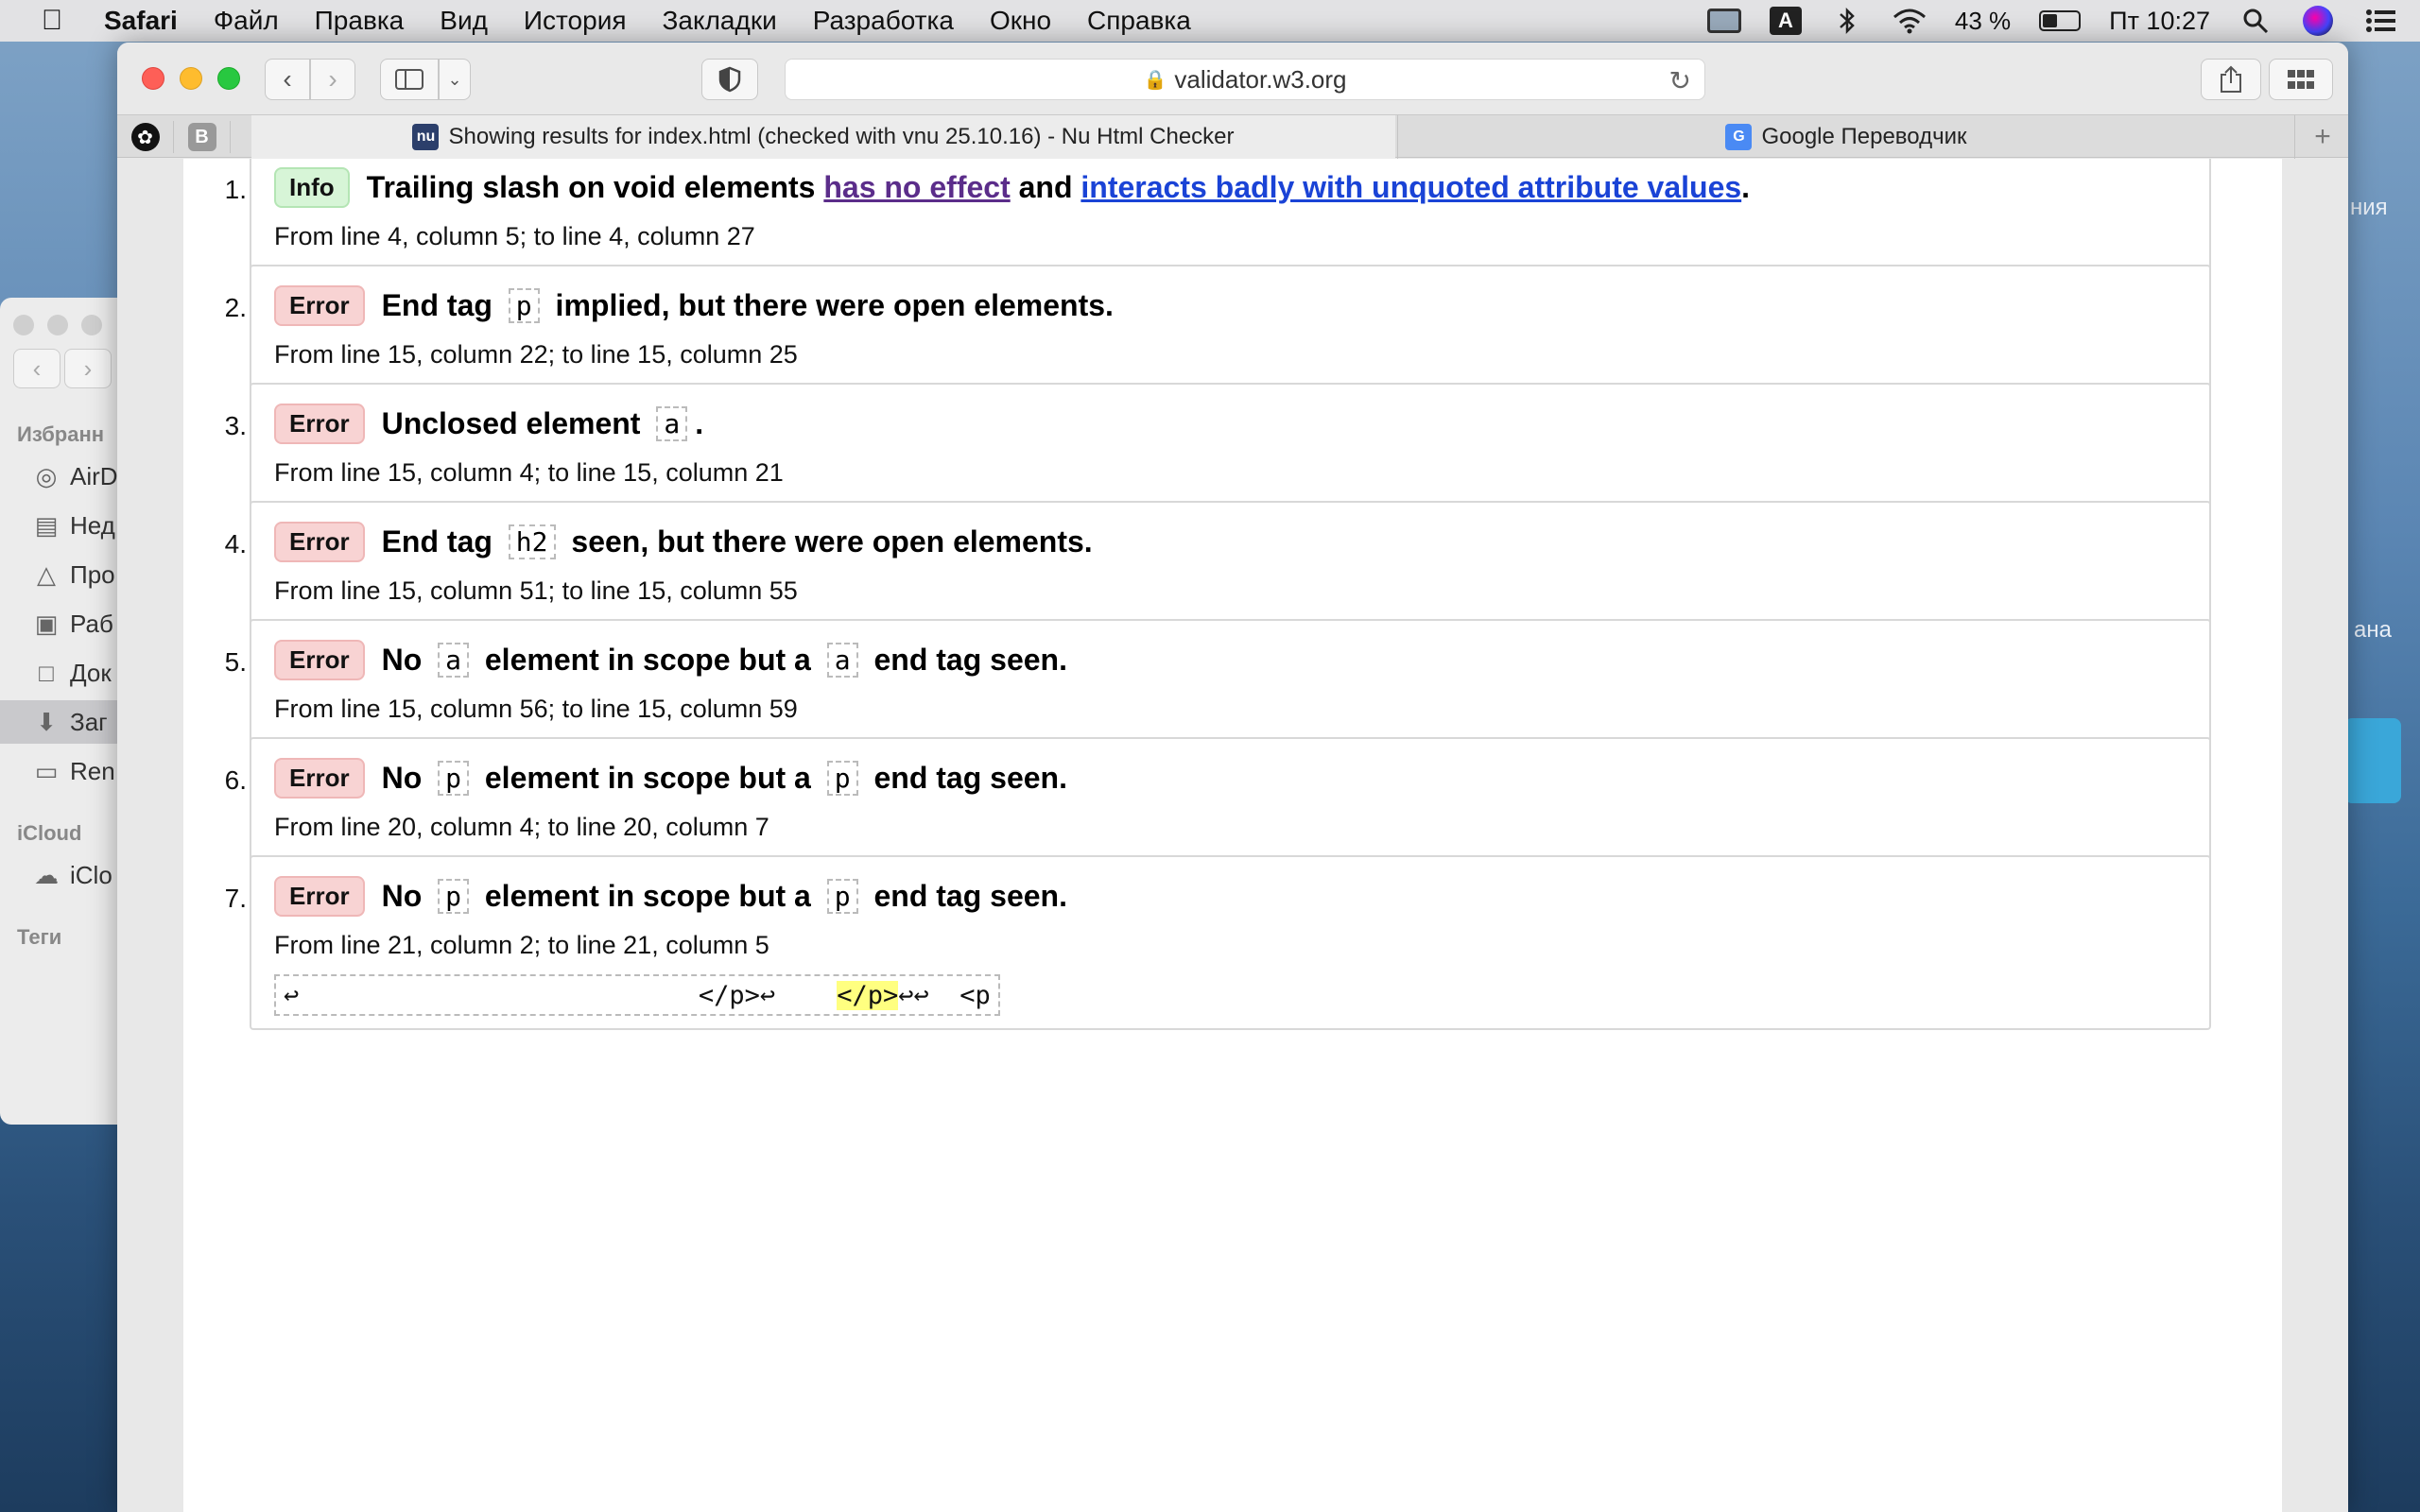  Describe the element at coordinates (36, 368) in the screenshot. I see `finder-back-button: ‹` at that location.